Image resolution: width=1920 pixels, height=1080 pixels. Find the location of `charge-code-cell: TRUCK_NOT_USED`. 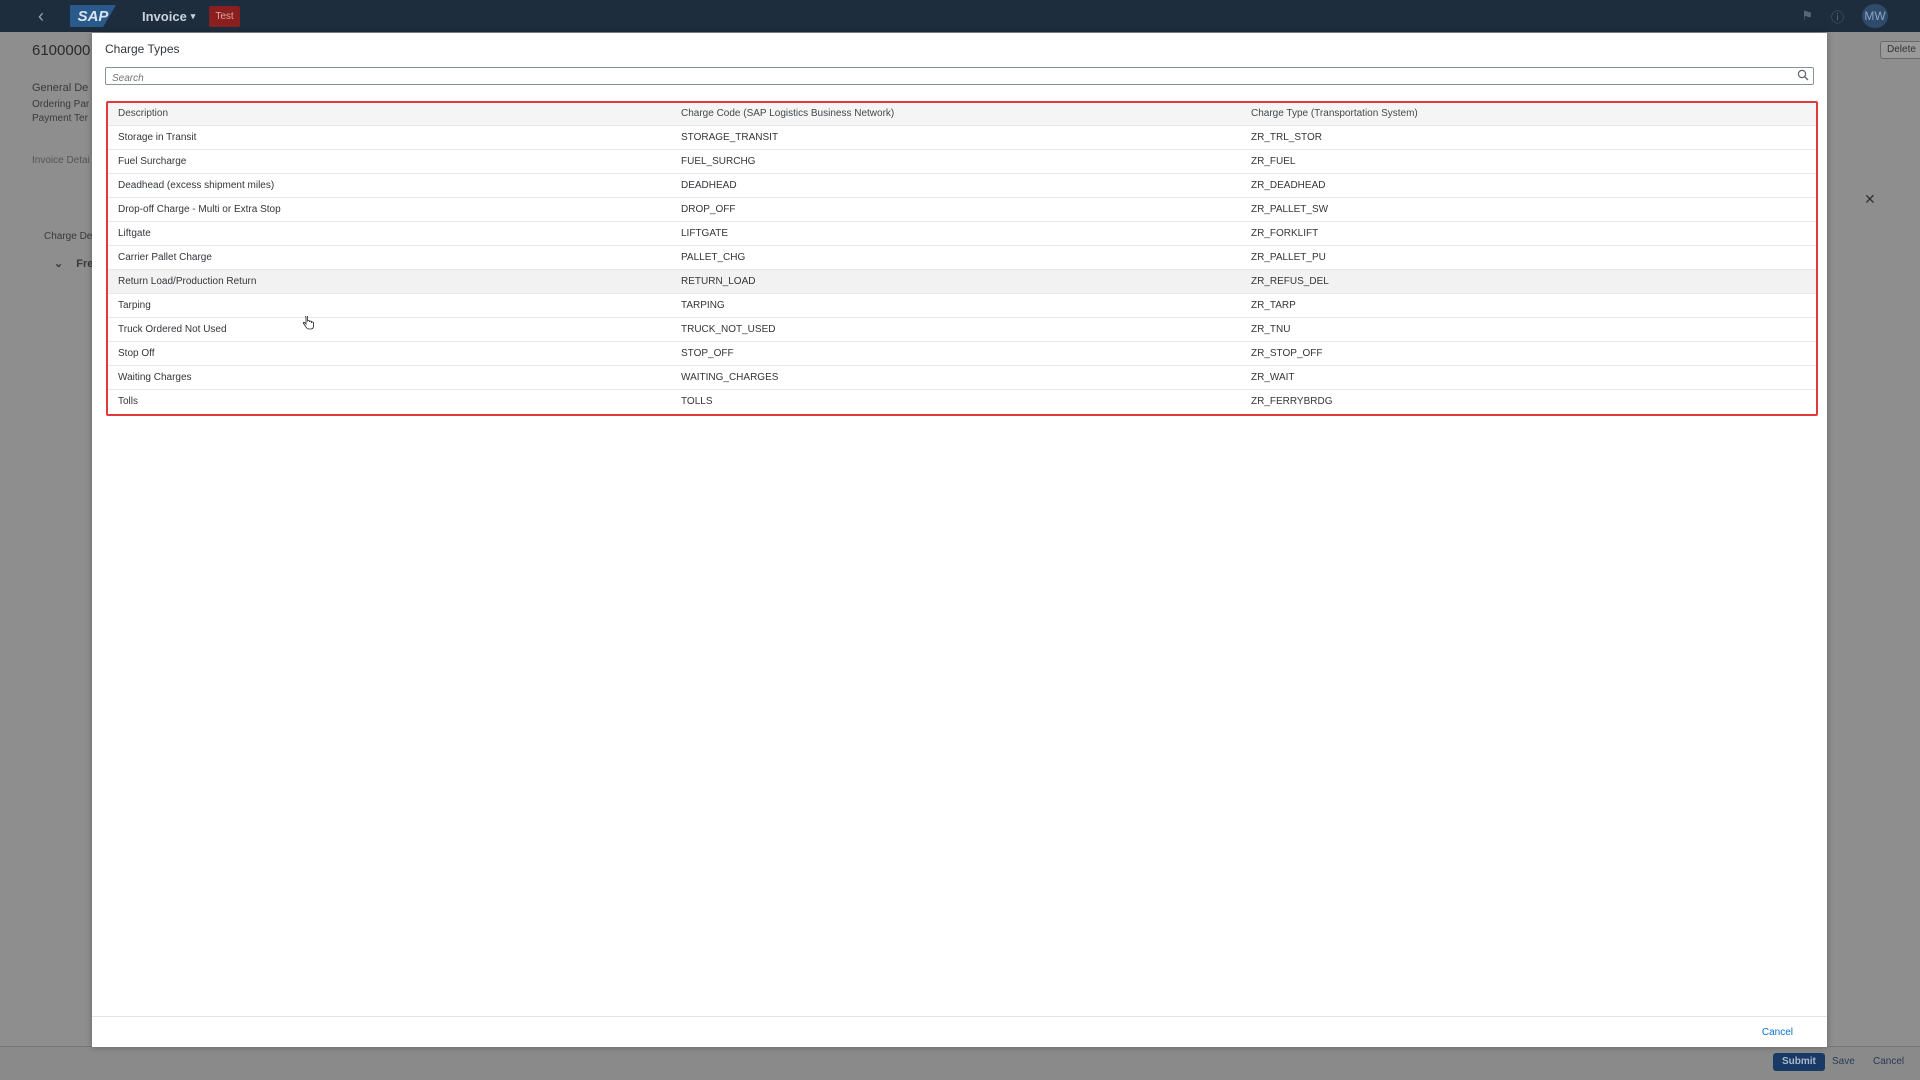

charge-code-cell: TRUCK_NOT_USED is located at coordinates (956, 329).